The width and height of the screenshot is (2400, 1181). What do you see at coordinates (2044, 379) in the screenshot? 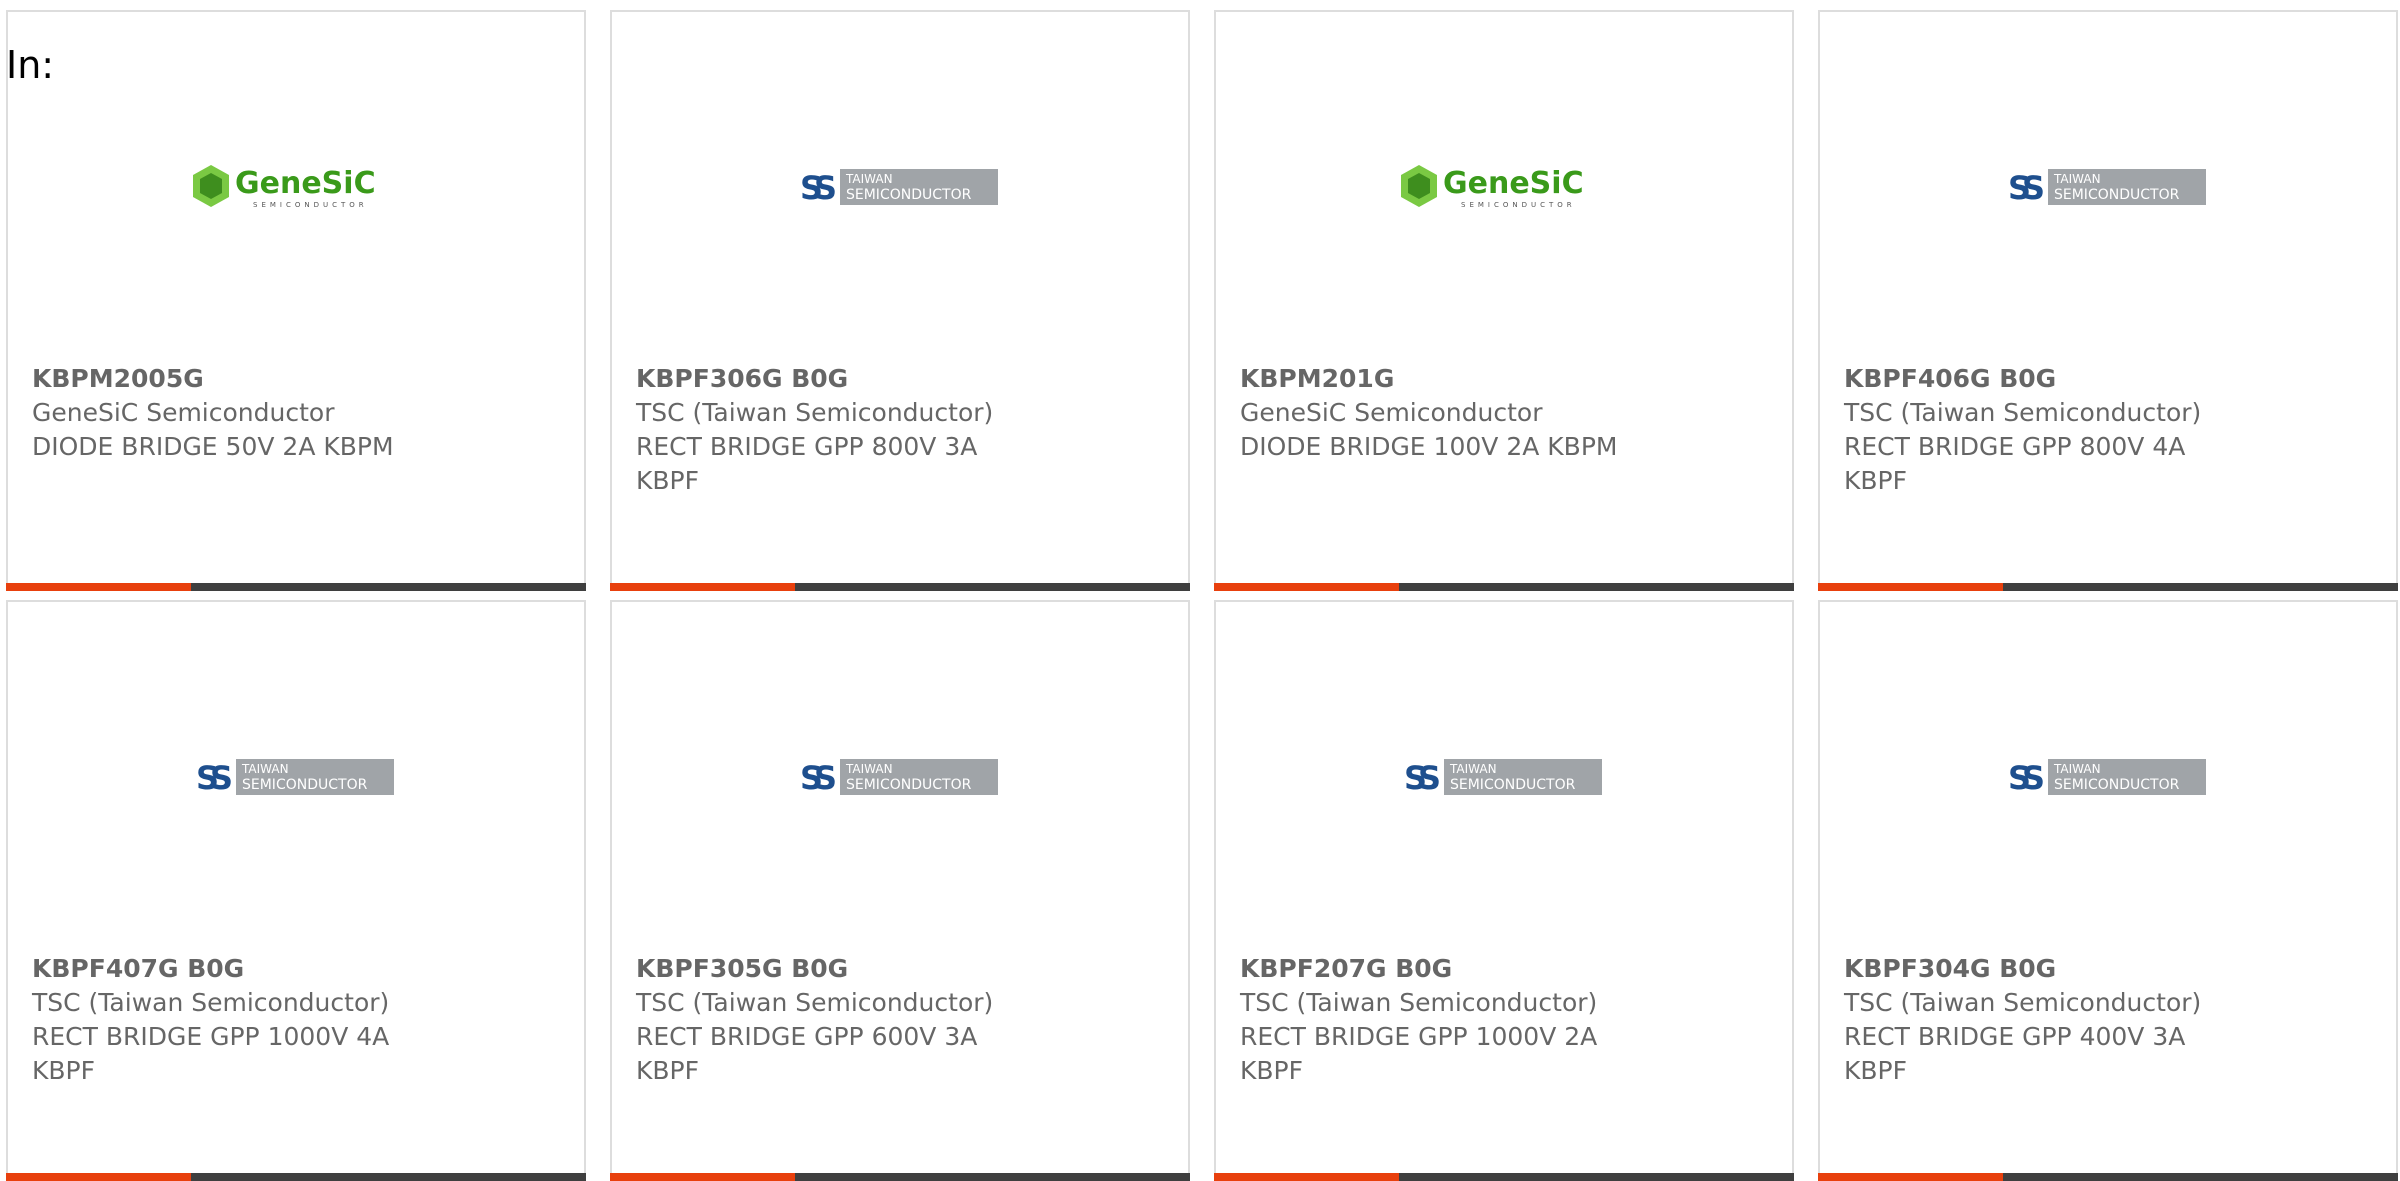
I see `part-number-link: KBPF406G B0G` at bounding box center [2044, 379].